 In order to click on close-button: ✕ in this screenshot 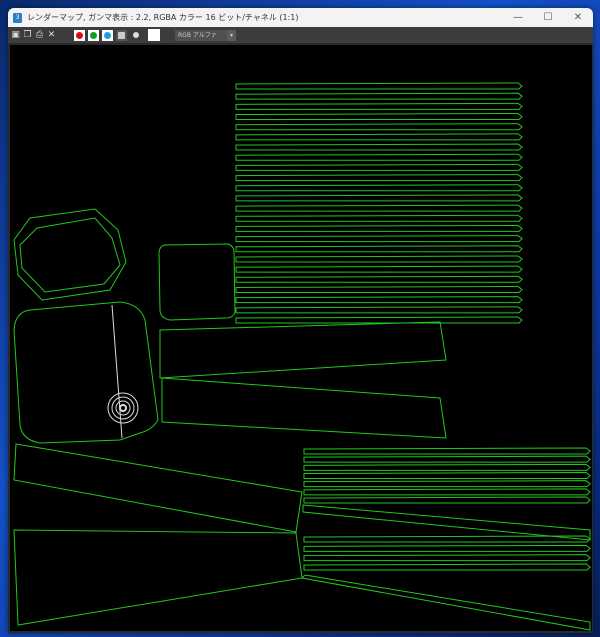, I will do `click(578, 17)`.